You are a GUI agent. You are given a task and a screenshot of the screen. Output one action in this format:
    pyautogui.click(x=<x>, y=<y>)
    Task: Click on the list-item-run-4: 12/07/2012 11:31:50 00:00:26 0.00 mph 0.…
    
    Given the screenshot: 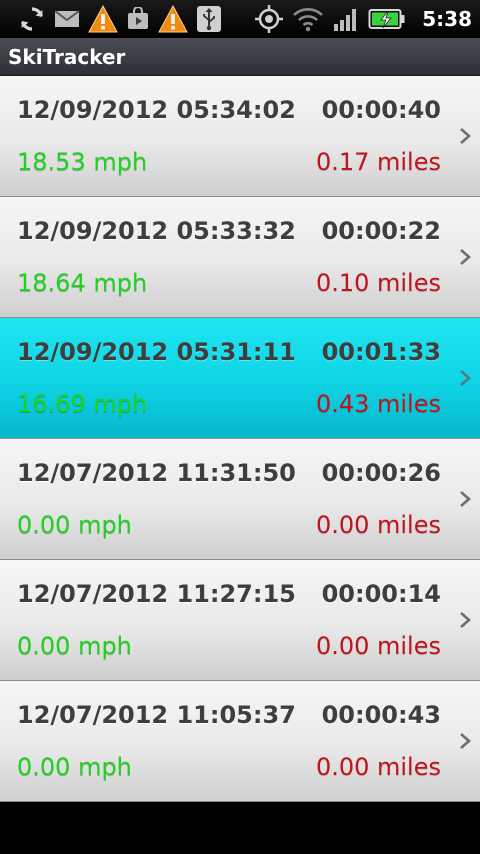 What is the action you would take?
    pyautogui.click(x=240, y=499)
    